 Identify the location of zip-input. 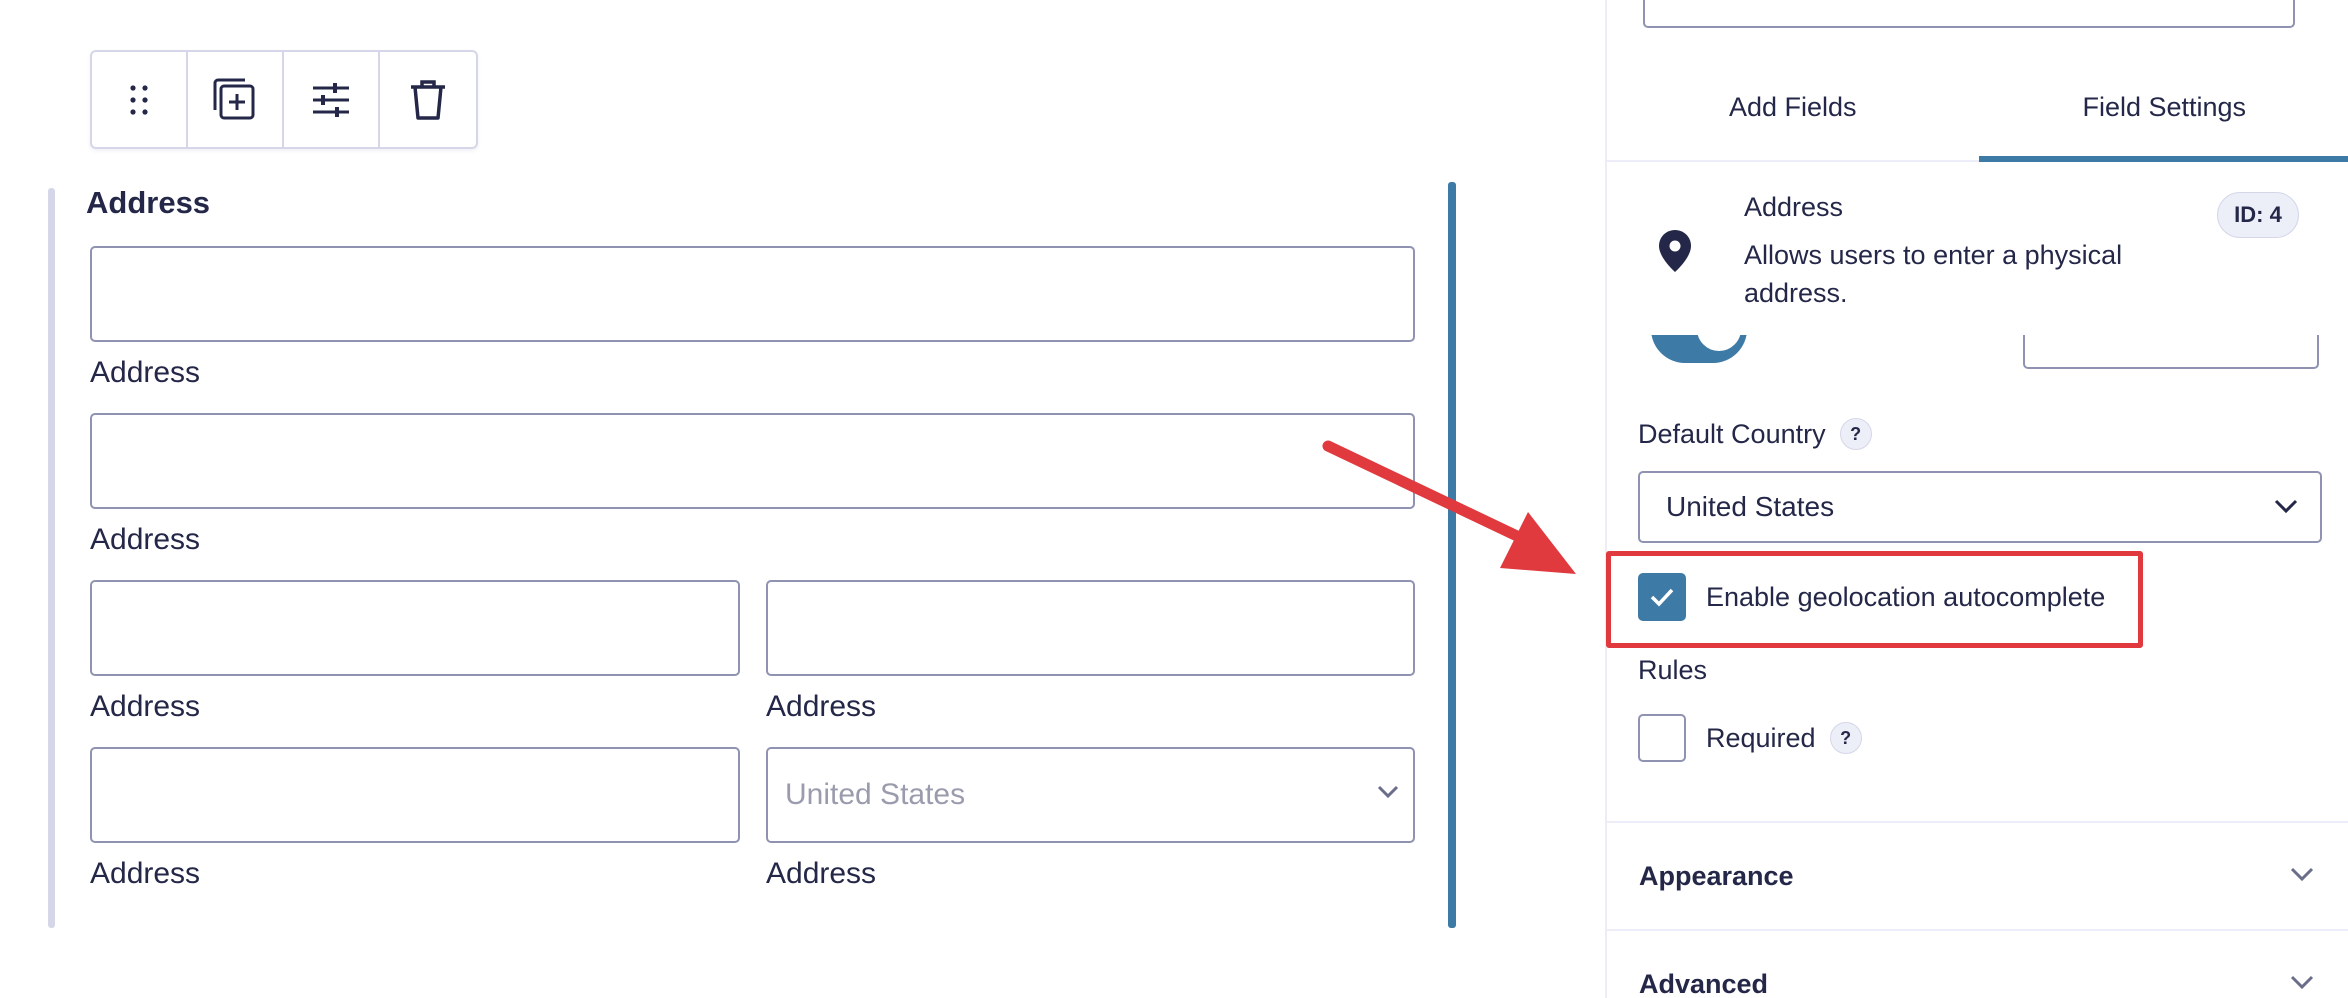
(415, 795).